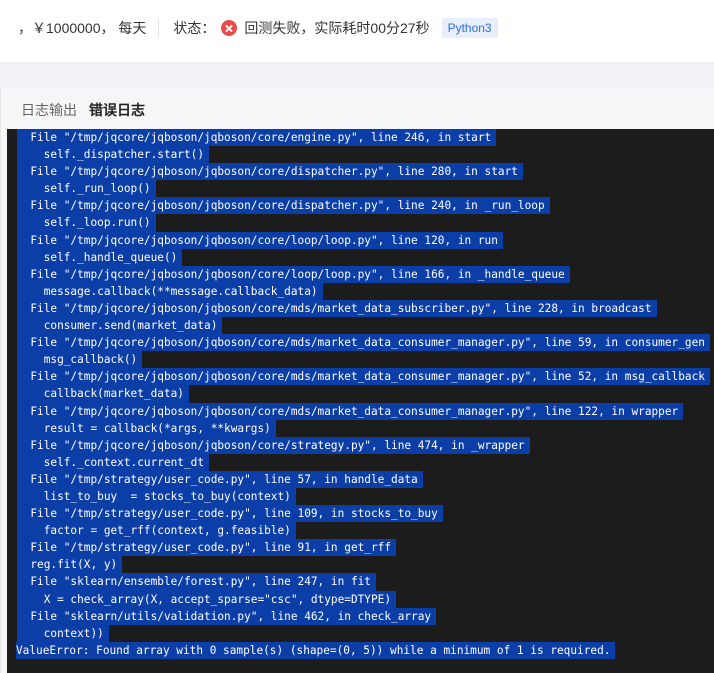  Describe the element at coordinates (469, 28) in the screenshot. I see `language-badge: Python3` at that location.